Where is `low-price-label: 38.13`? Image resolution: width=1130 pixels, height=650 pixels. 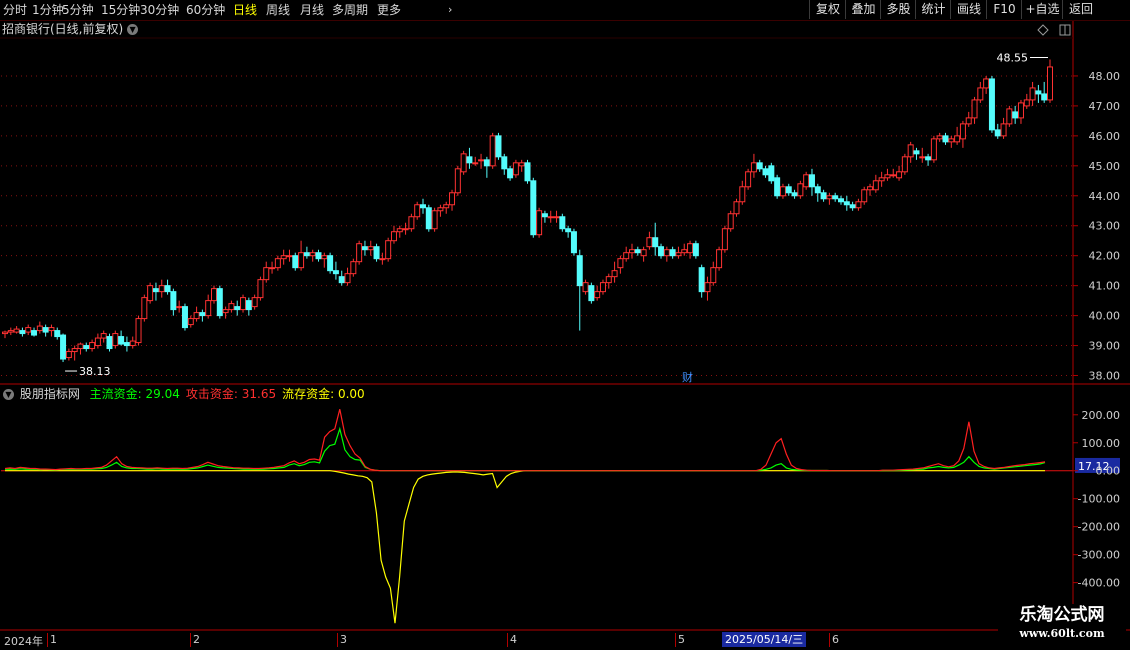 low-price-label: 38.13 is located at coordinates (95, 371).